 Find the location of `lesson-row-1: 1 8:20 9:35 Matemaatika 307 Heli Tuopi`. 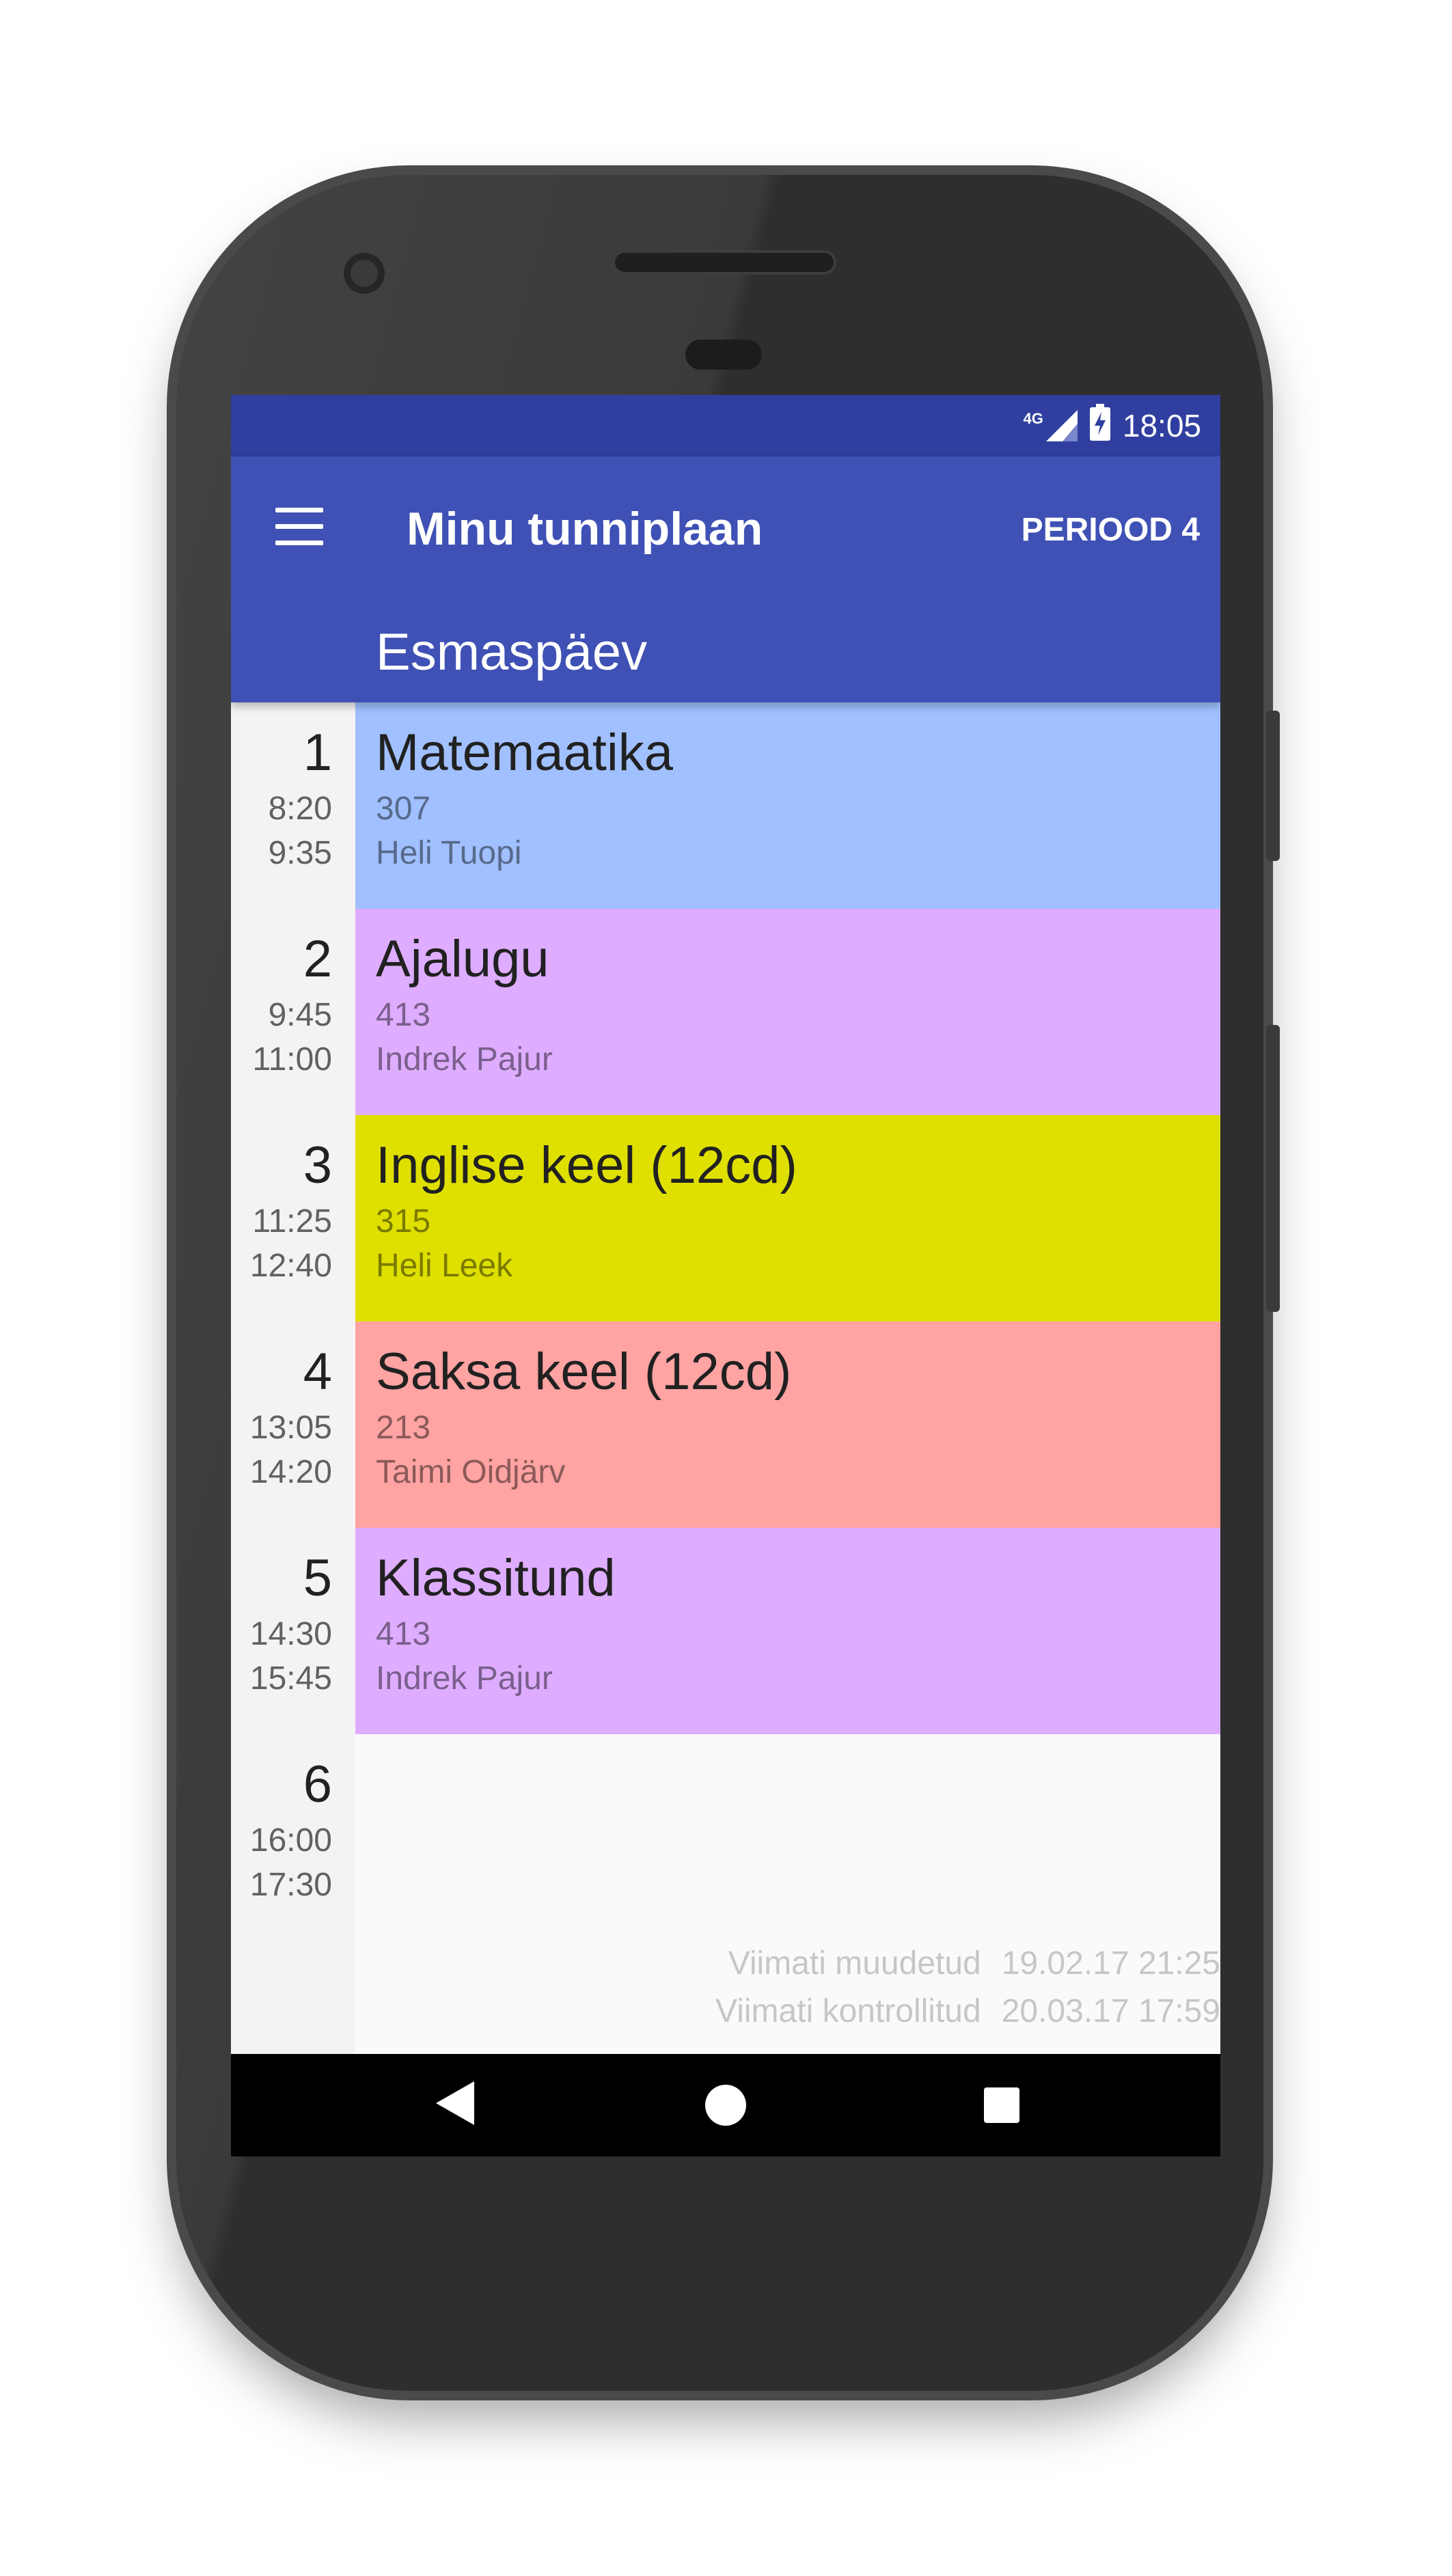

lesson-row-1: 1 8:20 9:35 Matemaatika 307 Heli Tuopi is located at coordinates (725, 805).